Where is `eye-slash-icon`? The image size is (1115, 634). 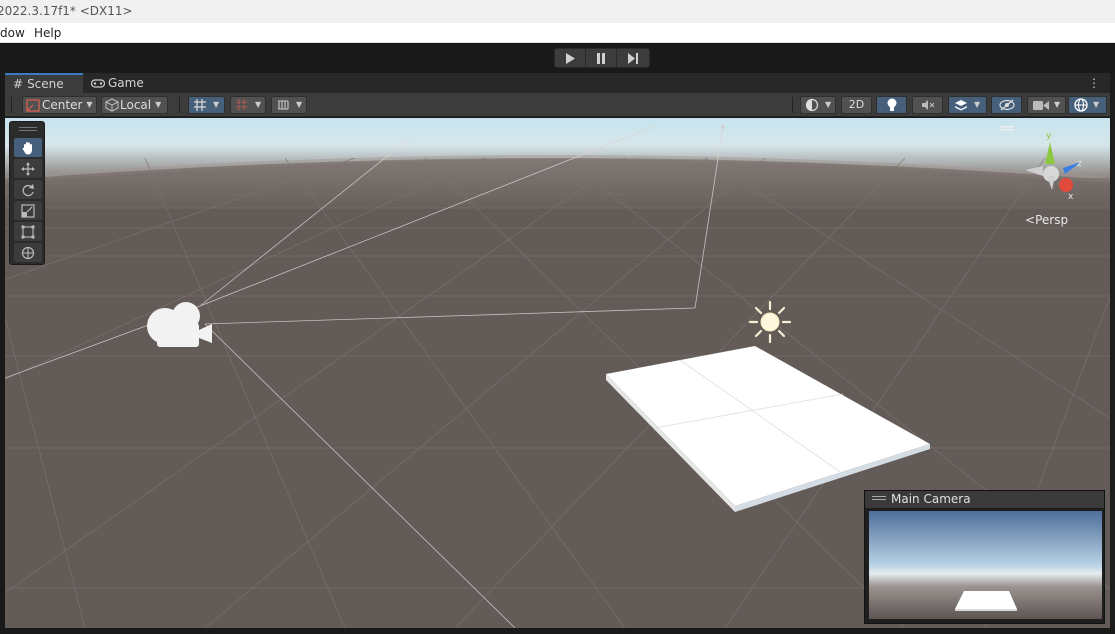
eye-slash-icon is located at coordinates (1006, 105).